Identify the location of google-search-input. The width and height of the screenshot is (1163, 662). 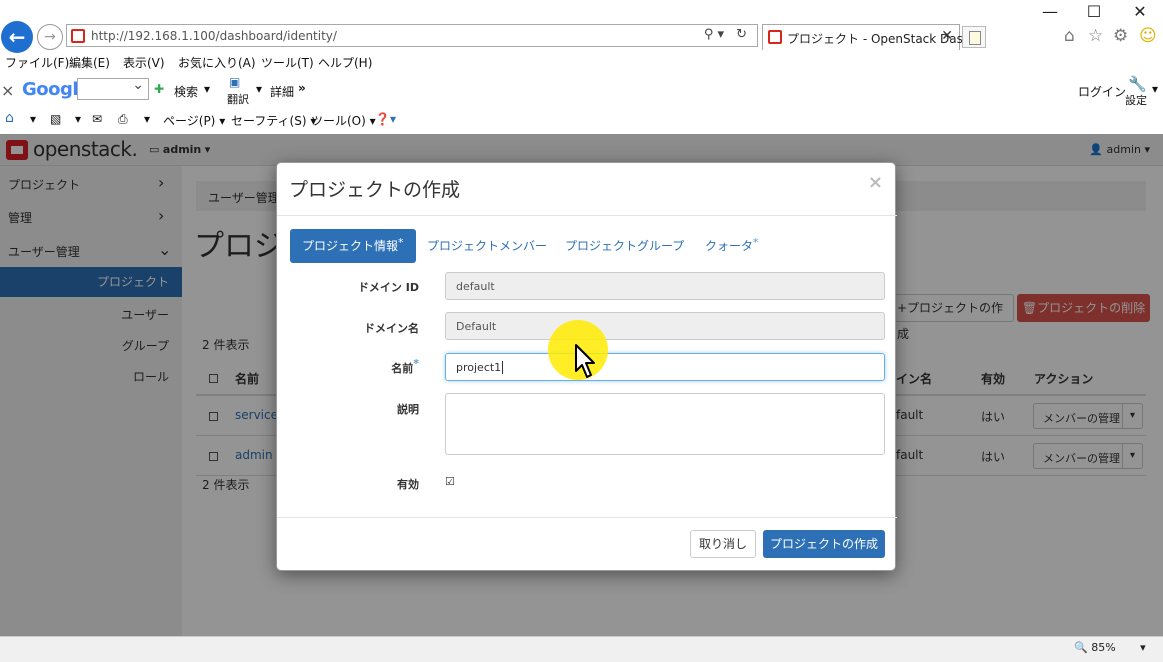
(113, 88).